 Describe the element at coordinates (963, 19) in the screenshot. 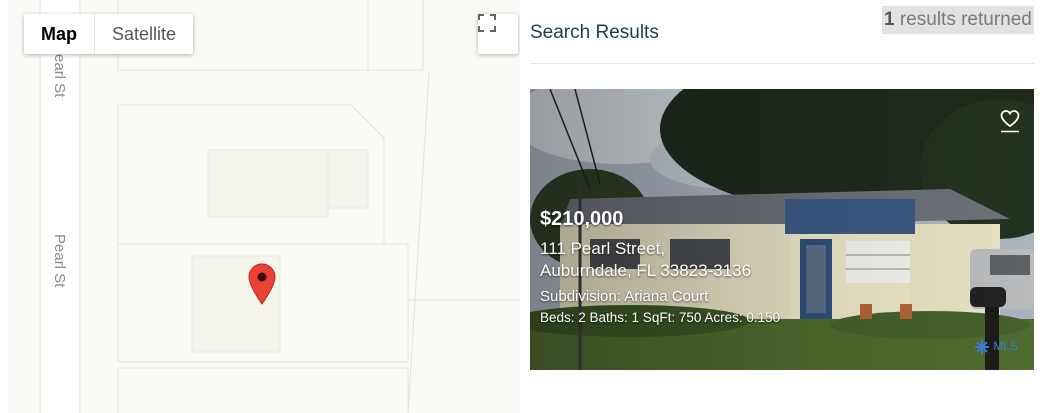

I see `results-count-suffix: results returned` at that location.